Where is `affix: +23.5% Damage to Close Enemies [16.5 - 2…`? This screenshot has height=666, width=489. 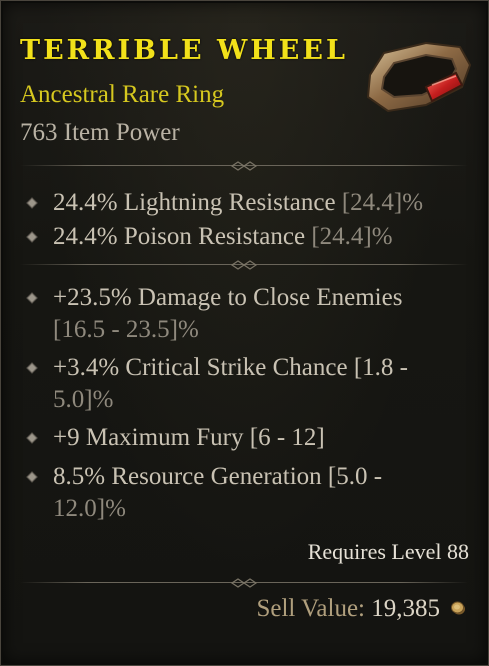 affix: +23.5% Damage to Close Enemies [16.5 - 2… is located at coordinates (228, 313).